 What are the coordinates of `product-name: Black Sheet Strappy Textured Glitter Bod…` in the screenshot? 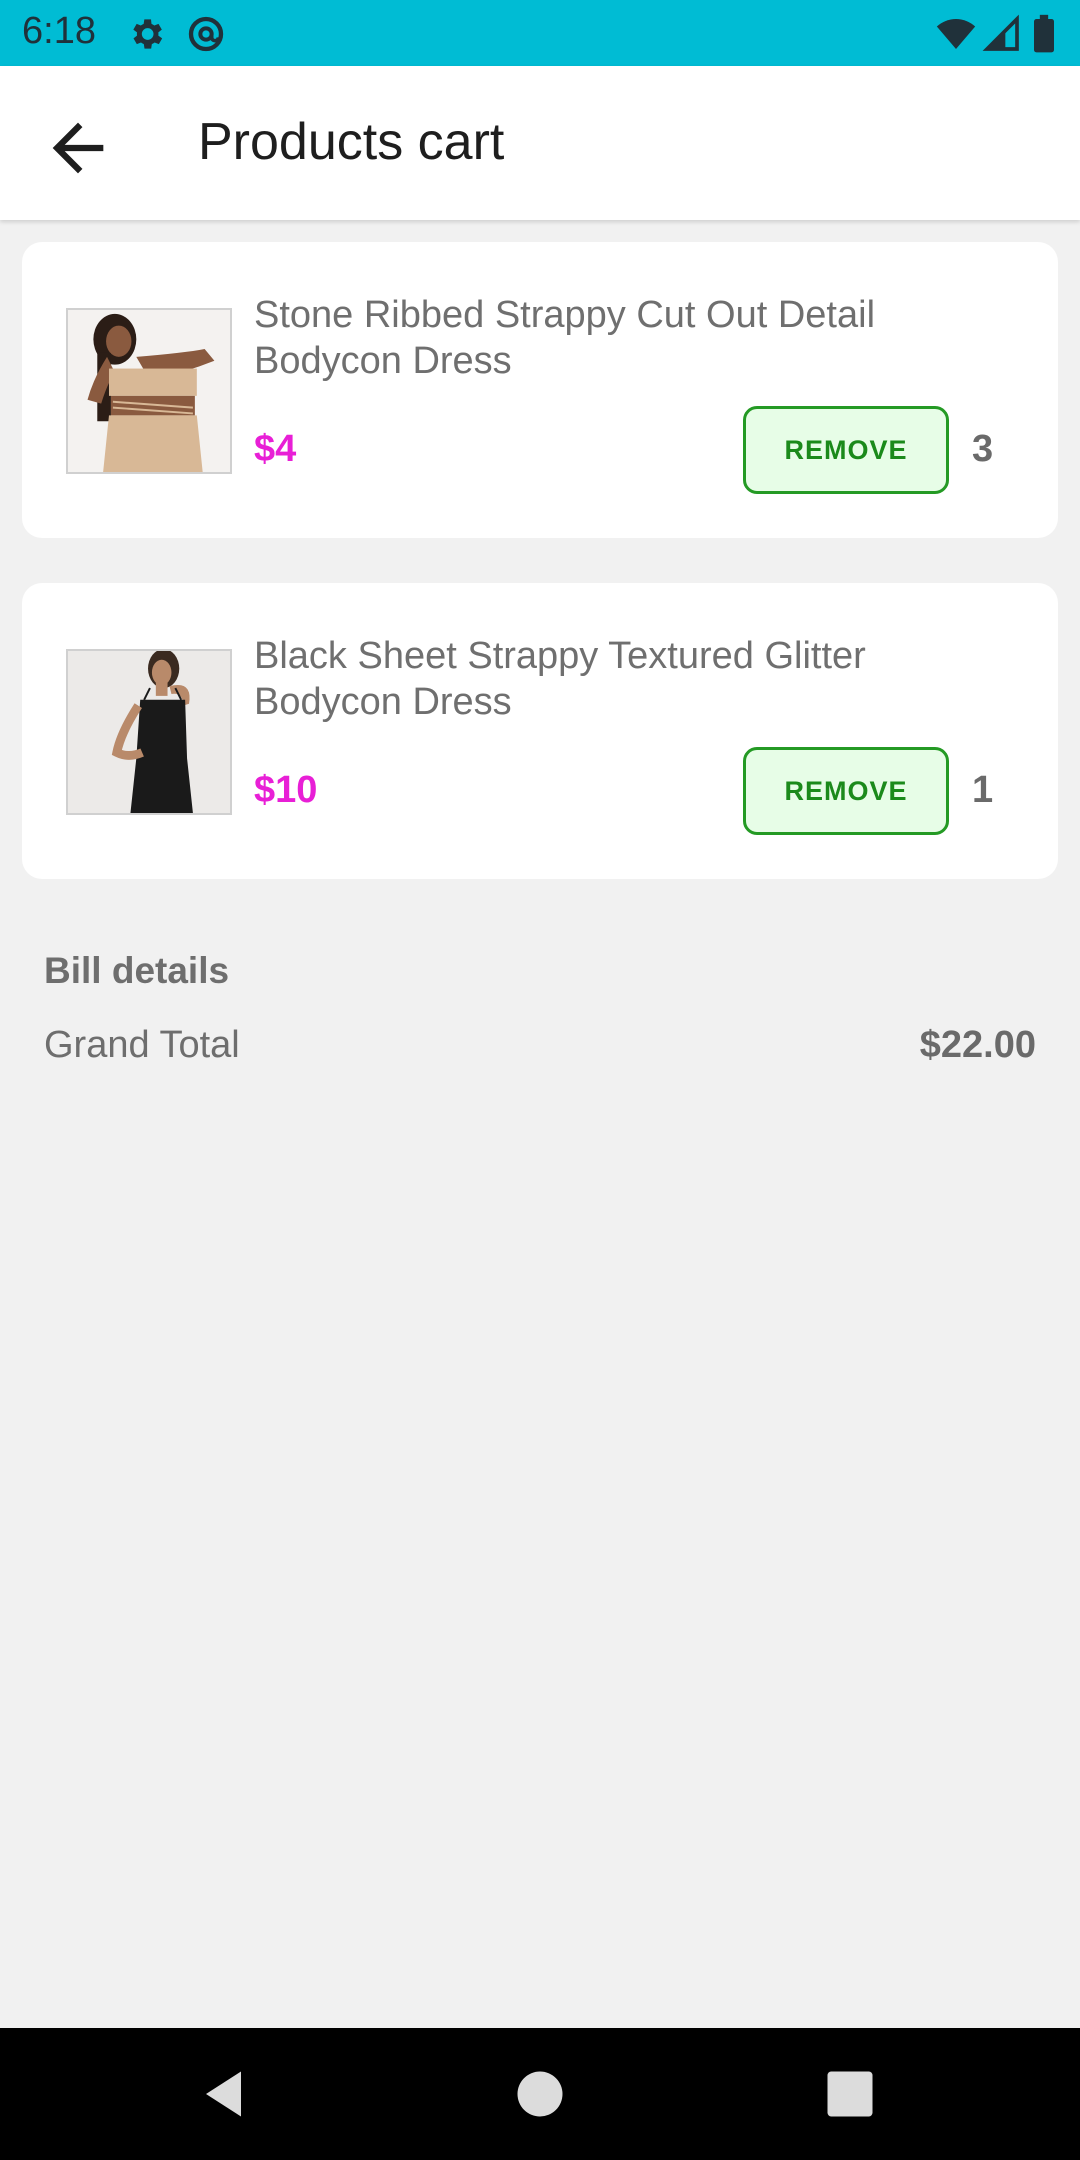 It's located at (560, 679).